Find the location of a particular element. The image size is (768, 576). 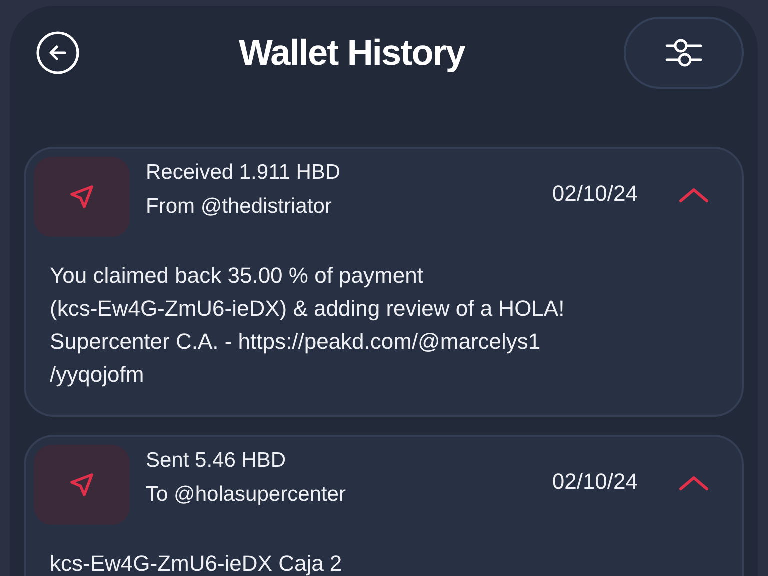

transaction-counterparty: From @thedistriator is located at coordinates (239, 207).